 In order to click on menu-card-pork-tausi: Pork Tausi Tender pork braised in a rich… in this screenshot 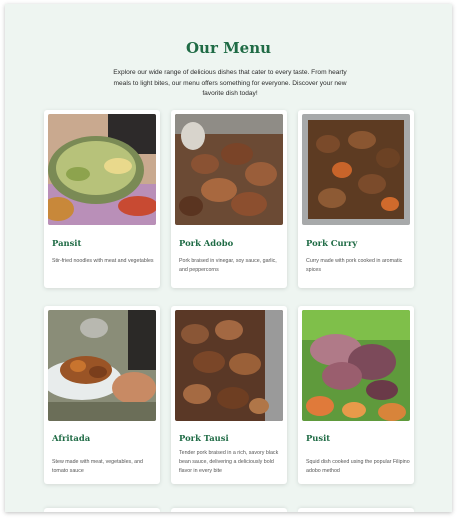, I will do `click(229, 395)`.